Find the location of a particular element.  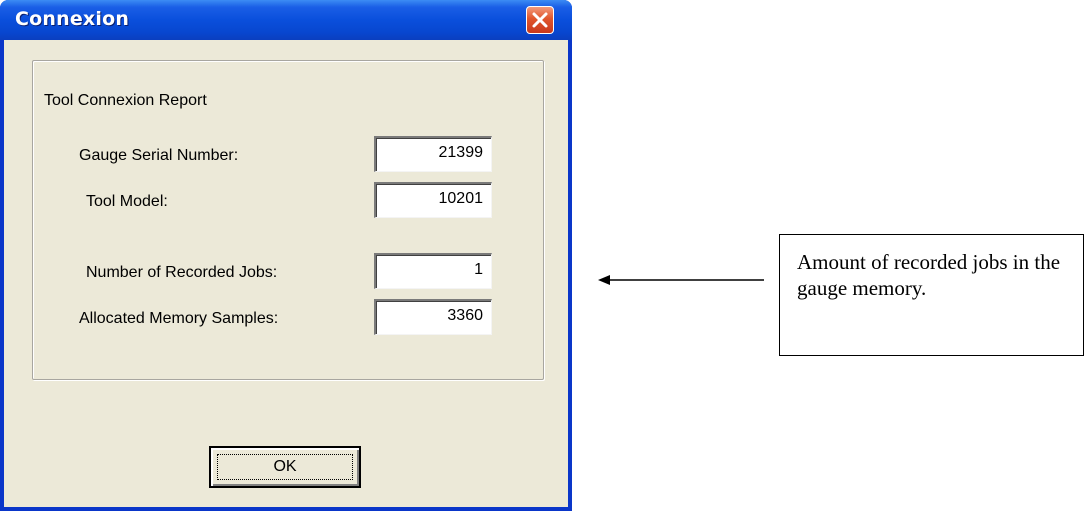

tool-model-field: 10201 is located at coordinates (433, 200).